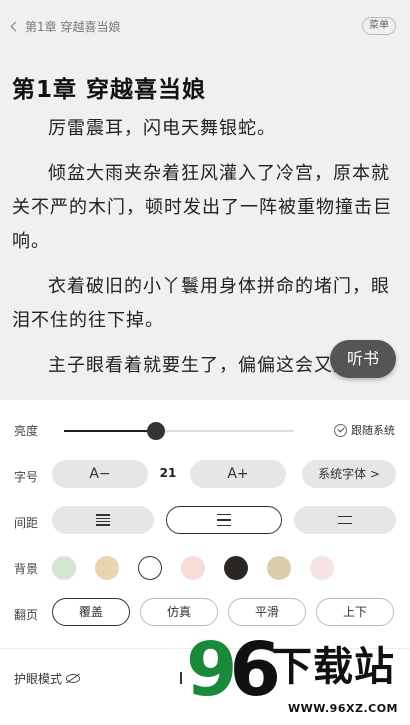 This screenshot has height=725, width=410. What do you see at coordinates (255, 670) in the screenshot?
I see `watermark-digit-6: 6` at bounding box center [255, 670].